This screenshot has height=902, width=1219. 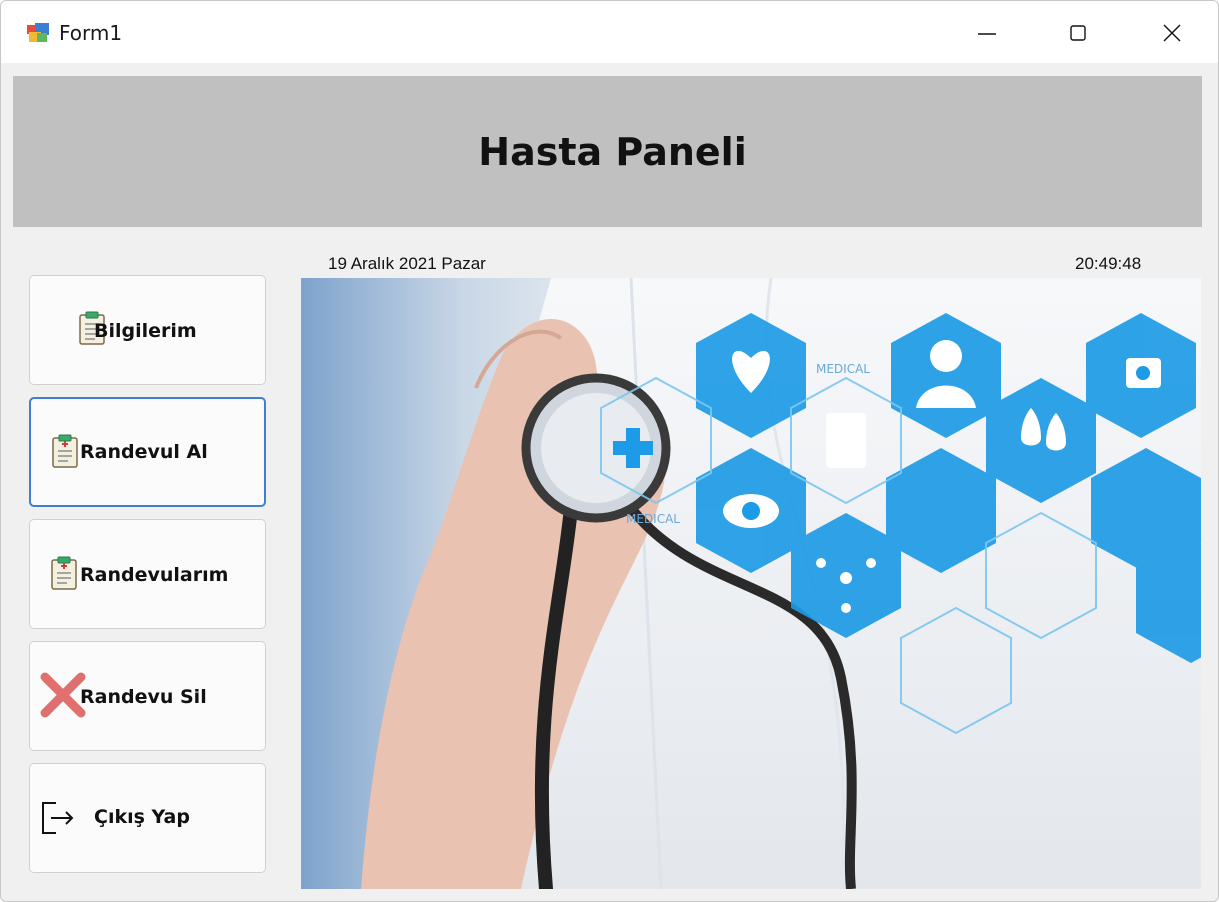 I want to click on minimize-button, so click(x=987, y=33).